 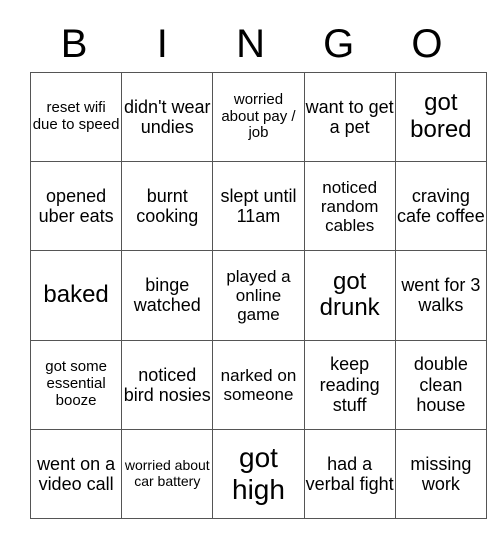 I want to click on bingo-cell: reset wifi due to speed, so click(x=76, y=117).